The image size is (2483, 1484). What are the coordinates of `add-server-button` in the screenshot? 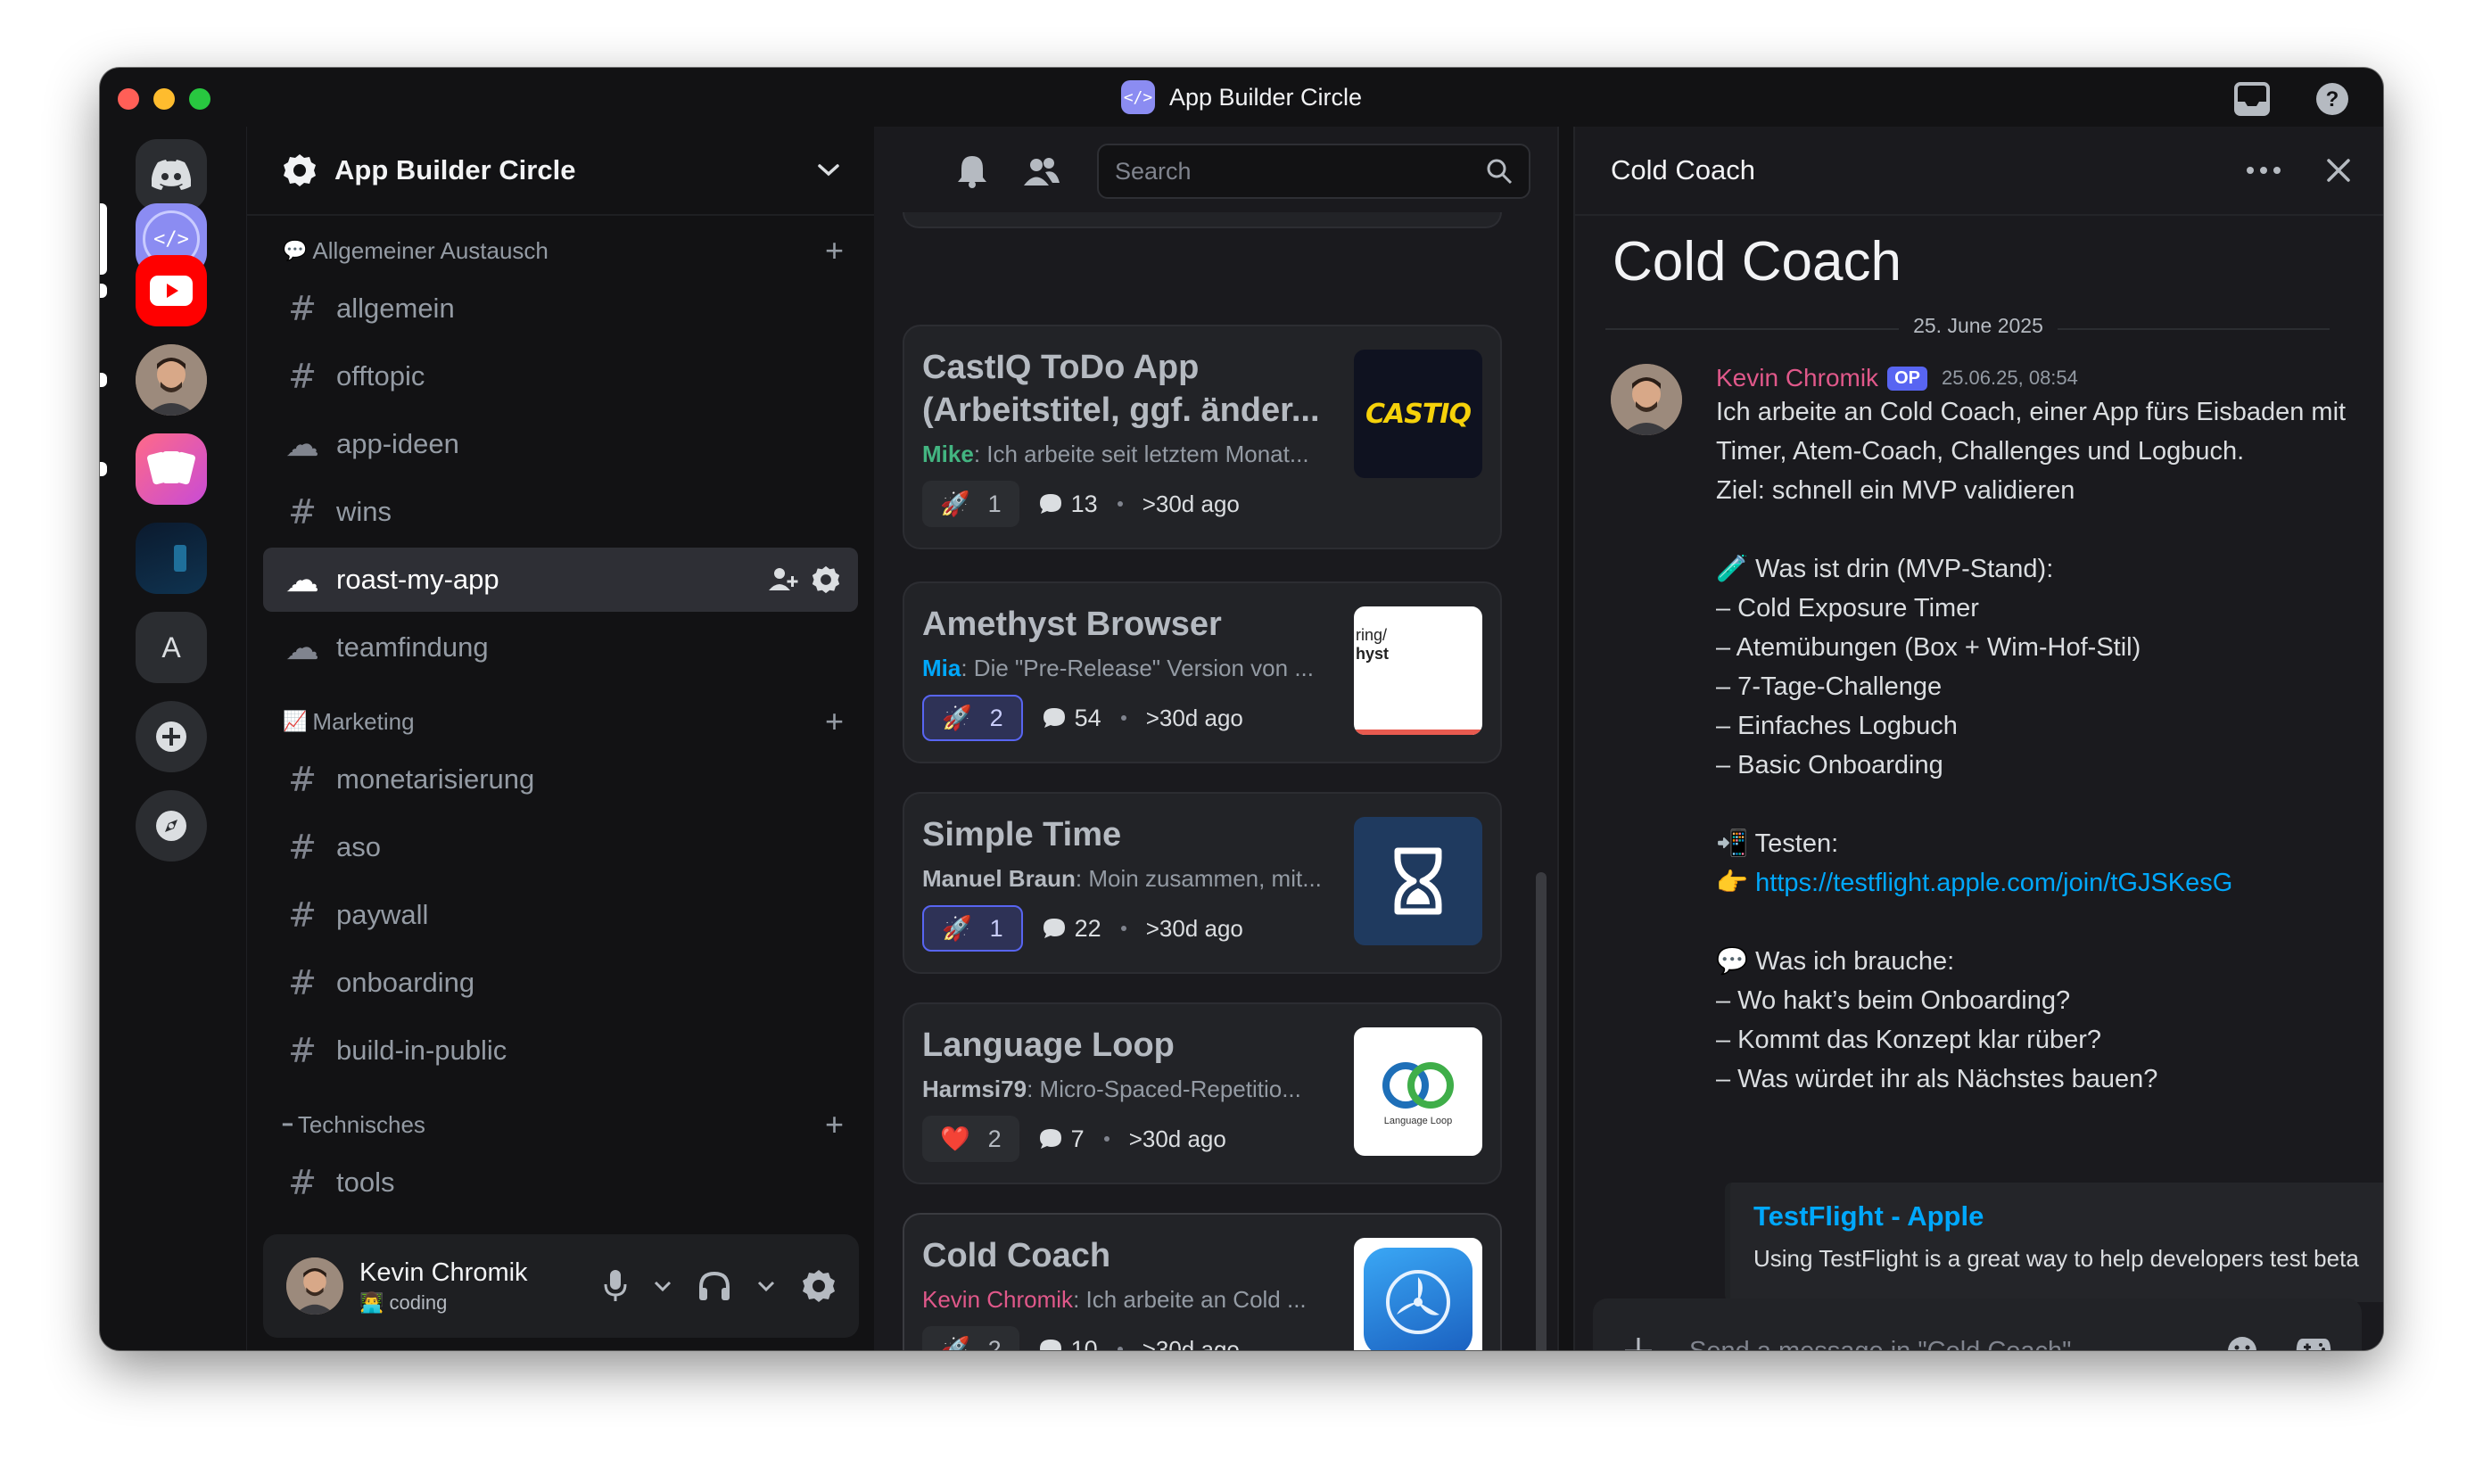 It's located at (171, 736).